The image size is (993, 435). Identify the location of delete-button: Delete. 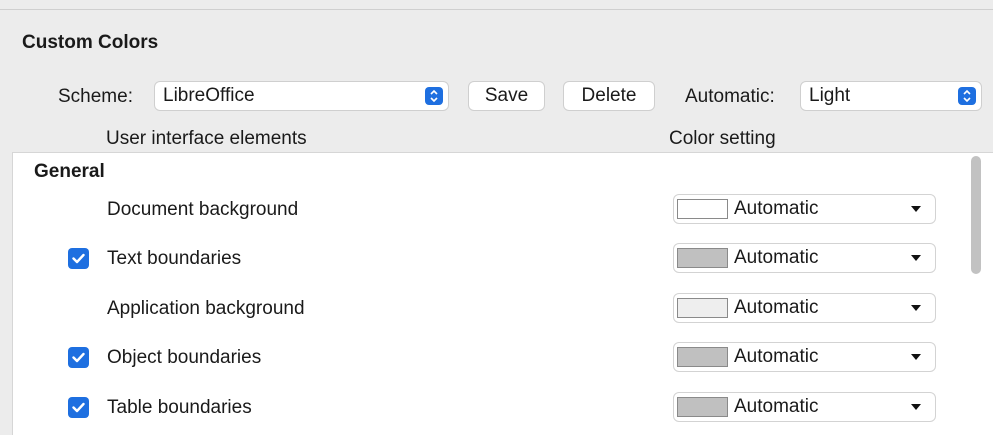
(609, 96).